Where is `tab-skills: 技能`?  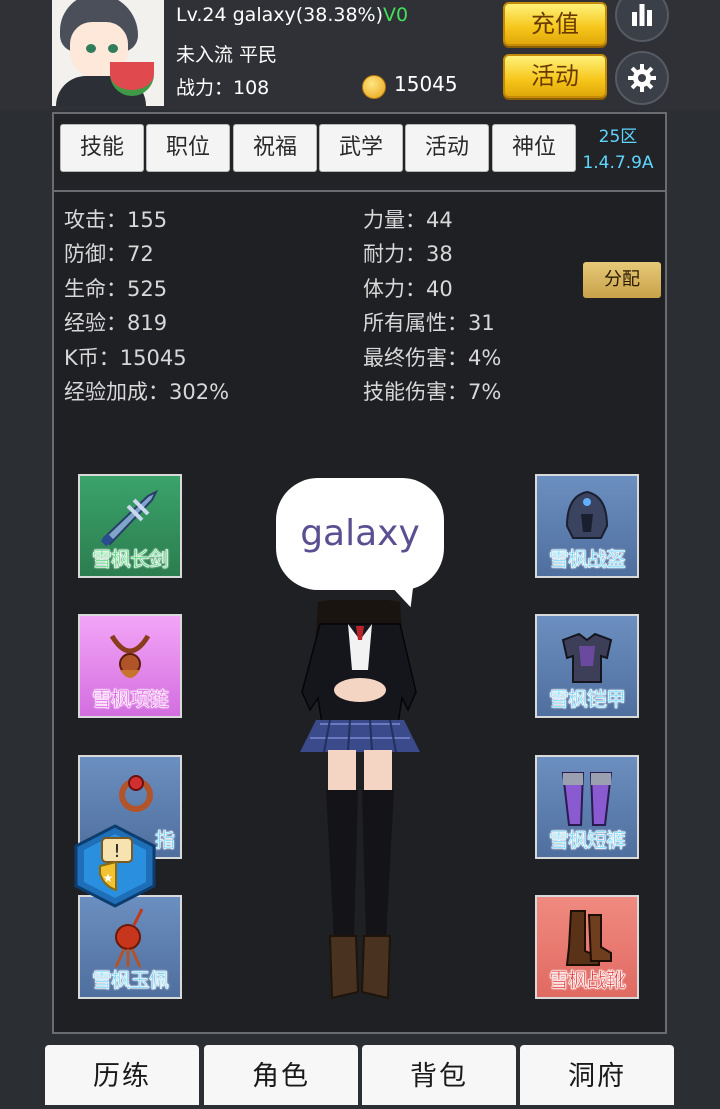
tab-skills: 技能 is located at coordinates (102, 148).